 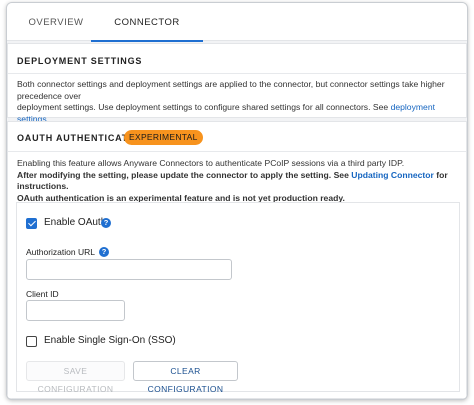 What do you see at coordinates (147, 41) in the screenshot?
I see `active-tab-indicator` at bounding box center [147, 41].